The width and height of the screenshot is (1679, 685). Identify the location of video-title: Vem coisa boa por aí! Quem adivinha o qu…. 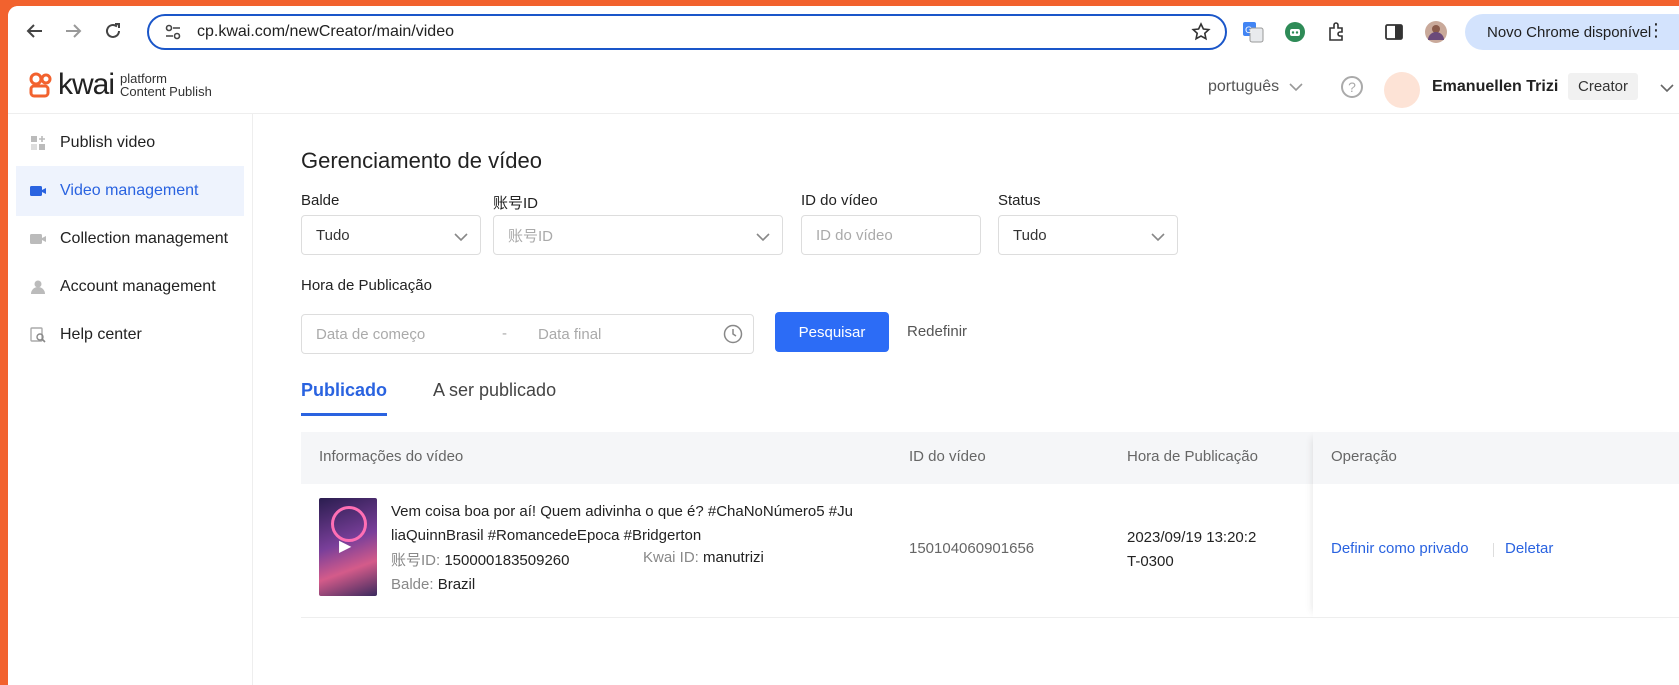
(641, 524).